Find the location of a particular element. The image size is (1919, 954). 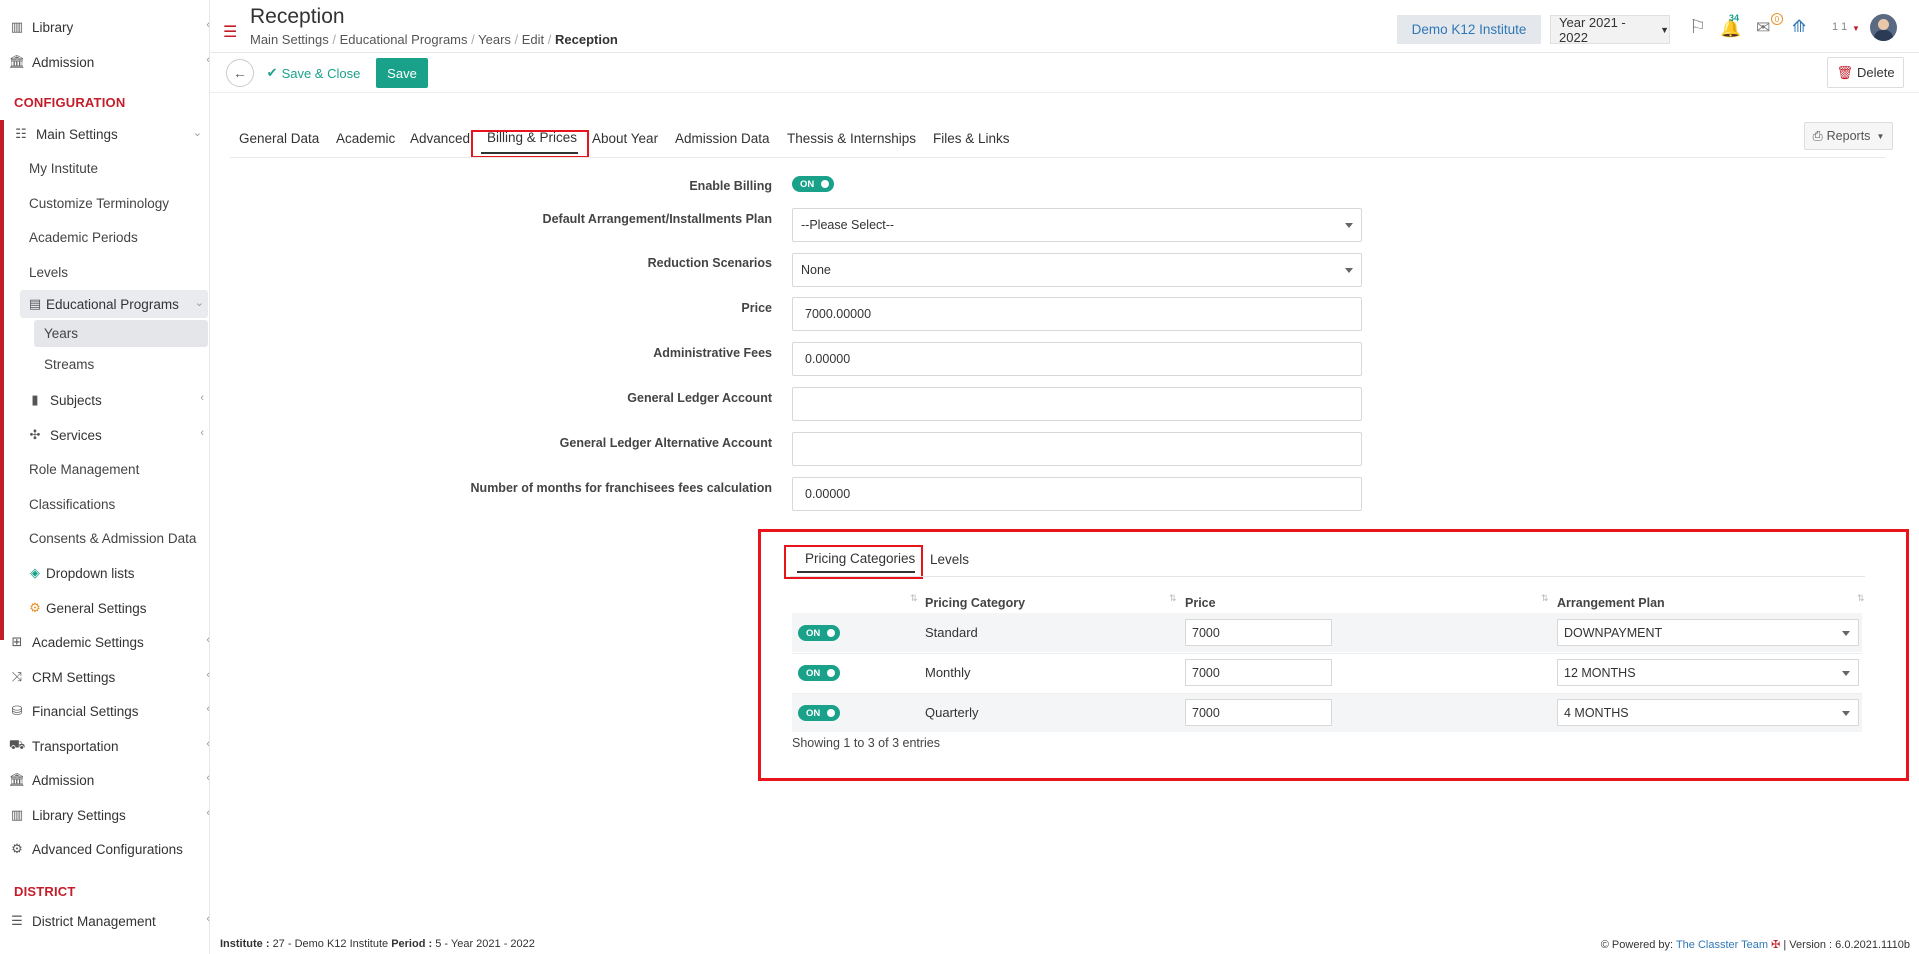

breadcrumb-main-settings: Main Settings is located at coordinates (289, 39).